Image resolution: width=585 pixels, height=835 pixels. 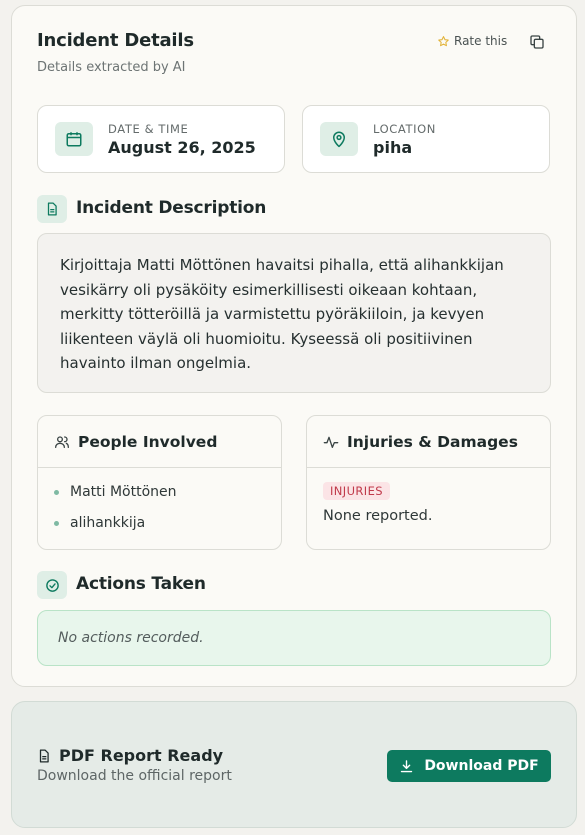 I want to click on injuries-damages-header: Injuries & Damages, so click(x=428, y=442).